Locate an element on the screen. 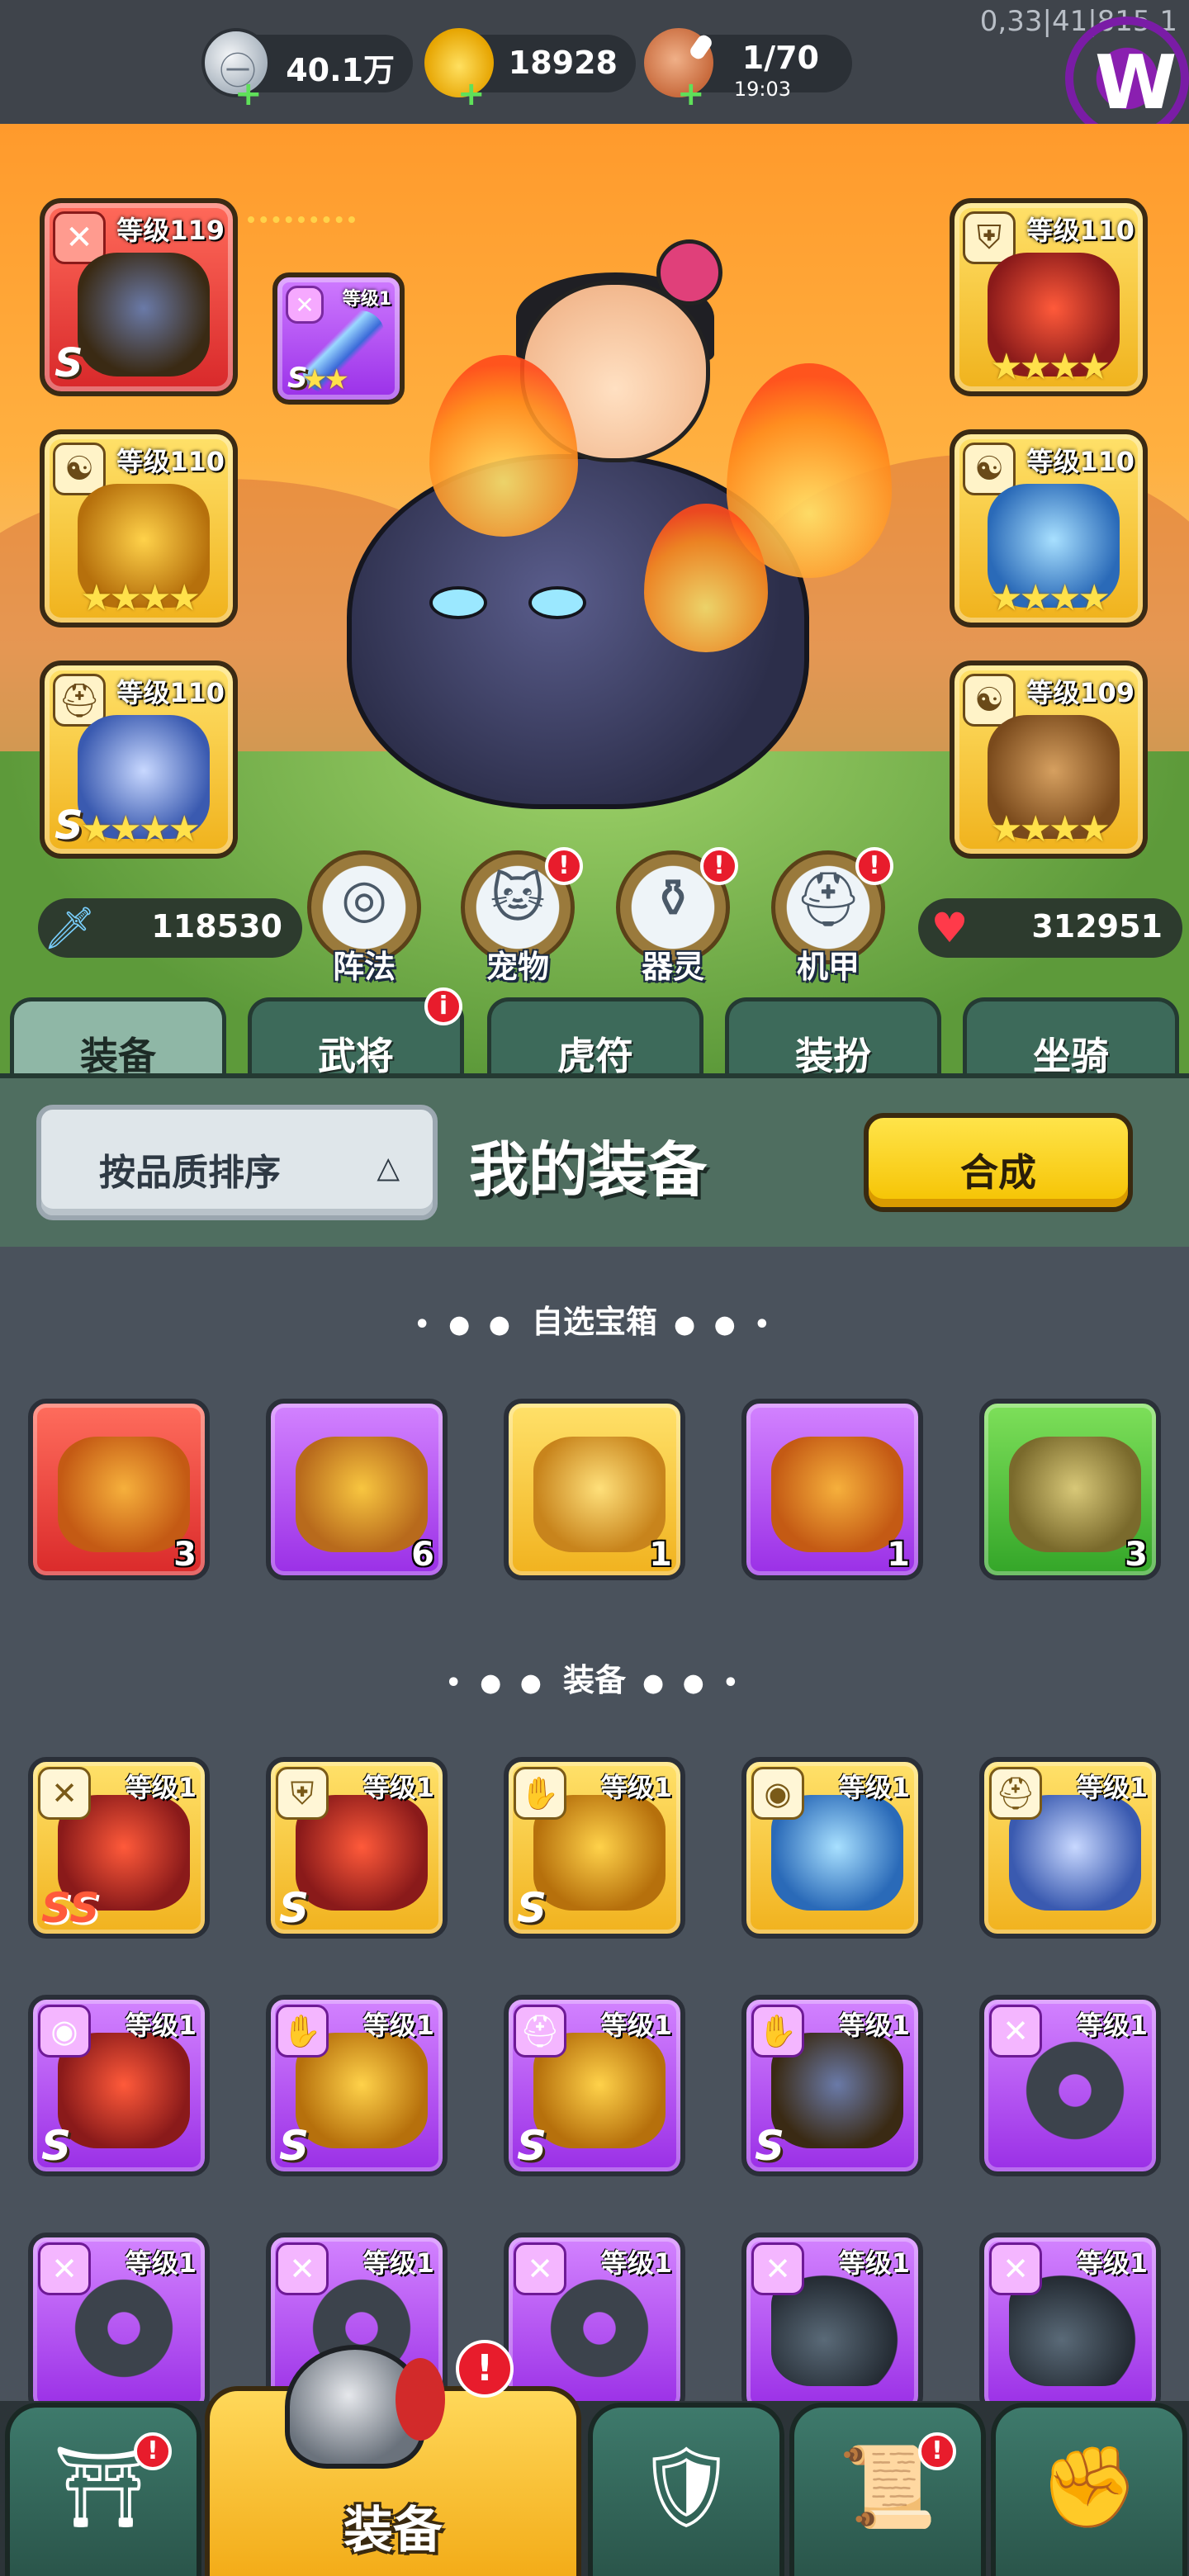 This screenshot has width=1189, height=2576. formation-button: ◎ 阵法 is located at coordinates (364, 920).